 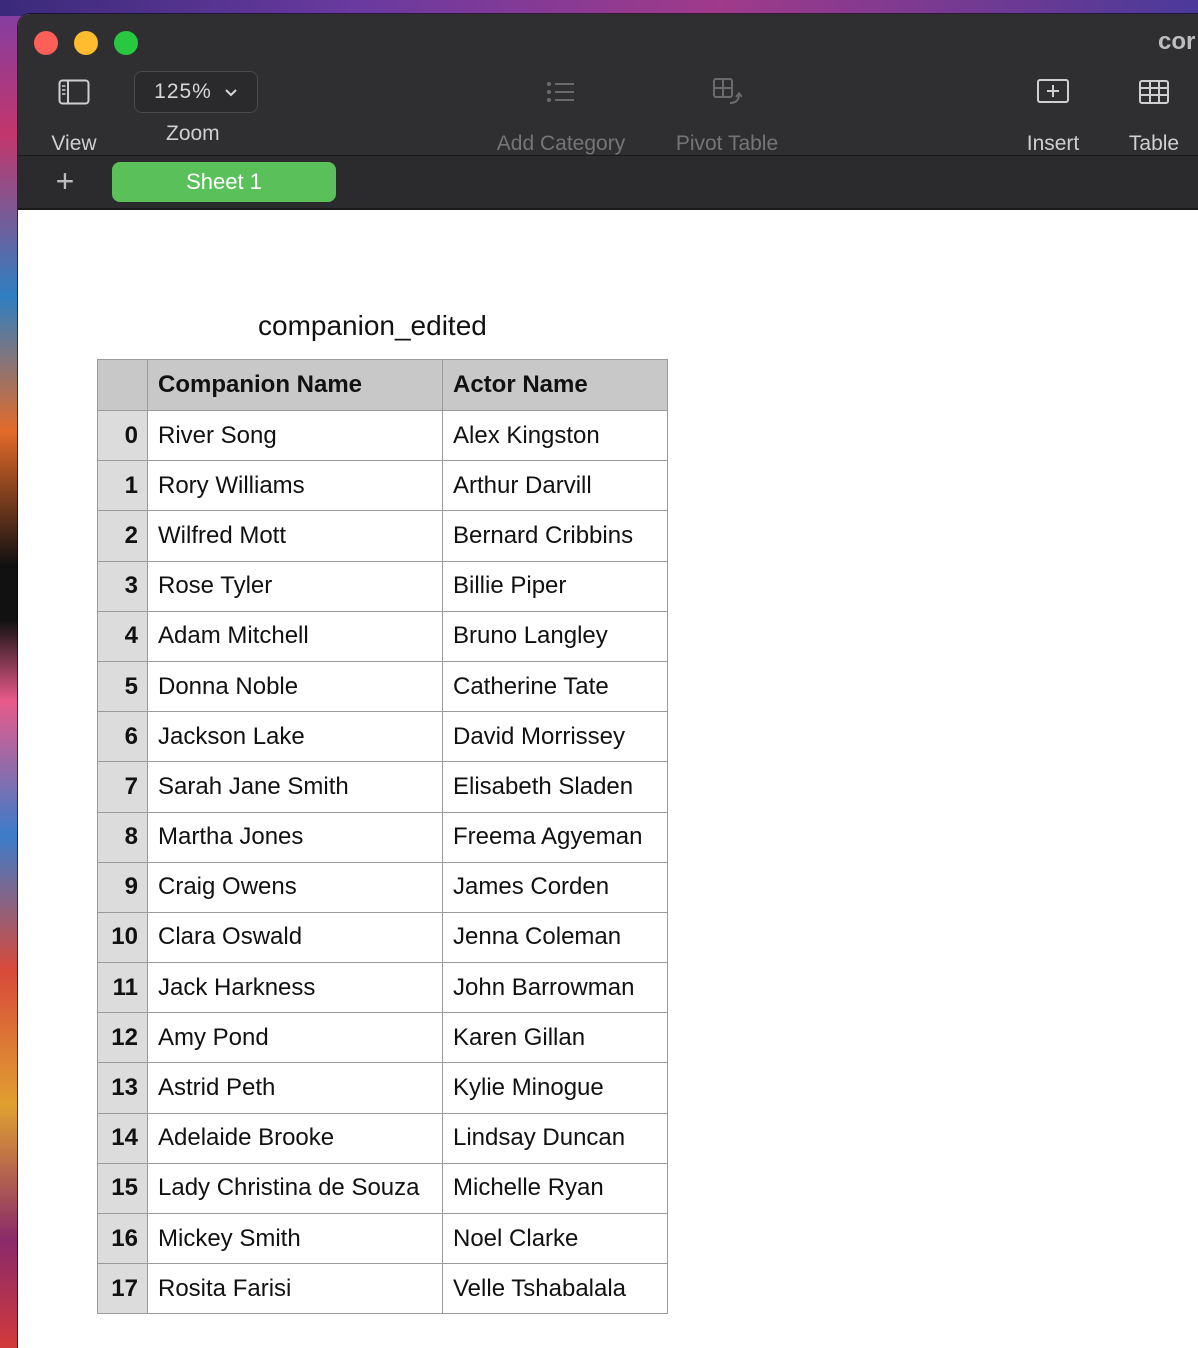 I want to click on tab-sheet-1: Sheet 1, so click(x=224, y=182).